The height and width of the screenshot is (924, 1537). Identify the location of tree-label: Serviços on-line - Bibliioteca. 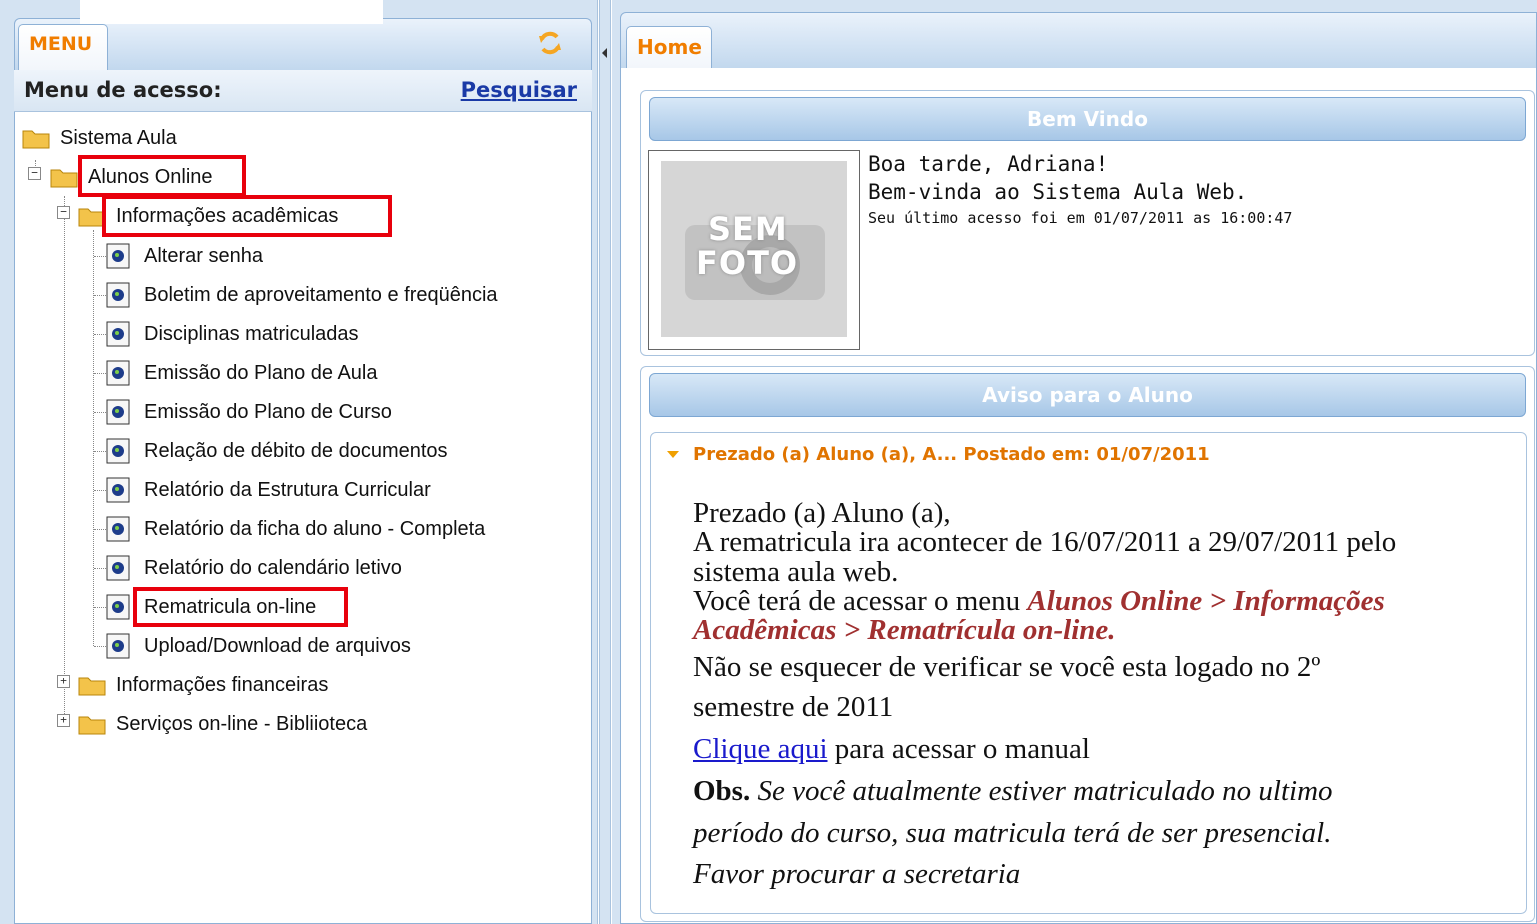
(242, 723).